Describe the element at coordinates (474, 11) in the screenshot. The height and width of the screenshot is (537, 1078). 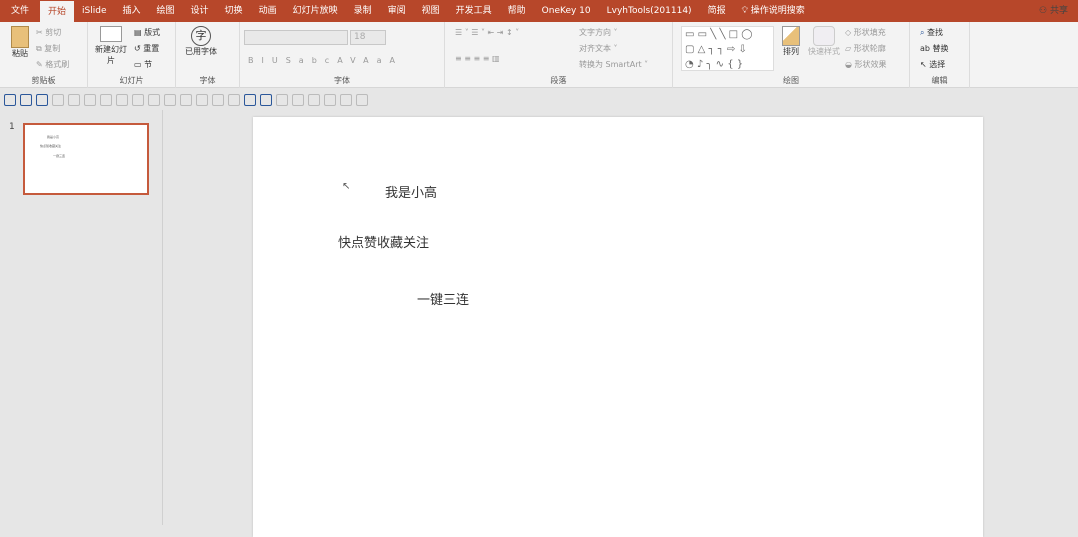
I see `tab-12: 开发工具` at that location.